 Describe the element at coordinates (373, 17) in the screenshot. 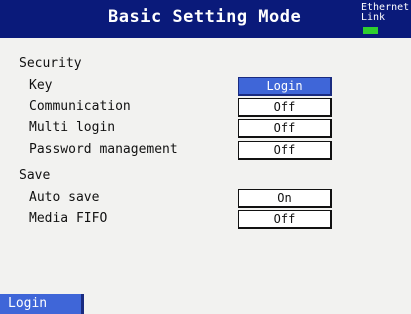

I see `link-label: Link` at that location.